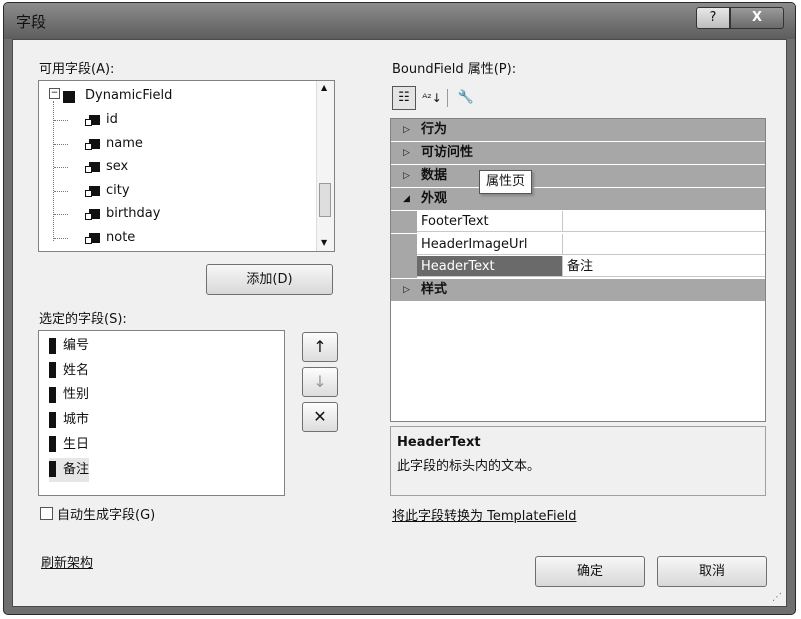  What do you see at coordinates (325, 166) in the screenshot?
I see `tree-scrollbar: ▲ ▼` at bounding box center [325, 166].